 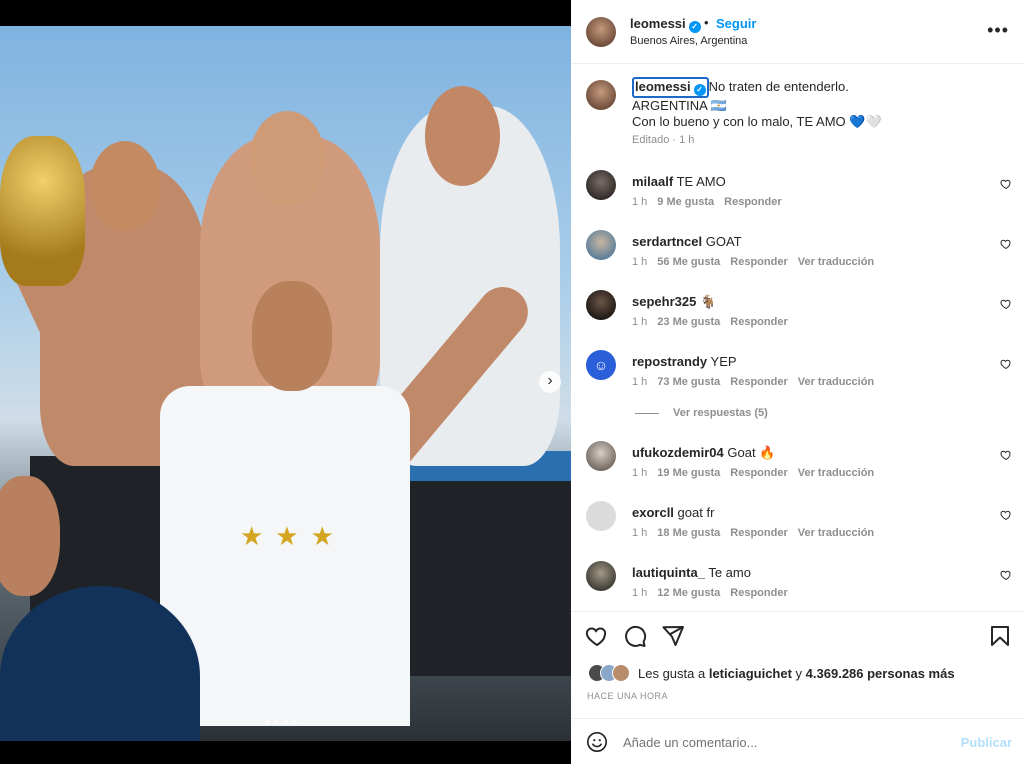 I want to click on likes-conjunction: y, so click(x=799, y=673).